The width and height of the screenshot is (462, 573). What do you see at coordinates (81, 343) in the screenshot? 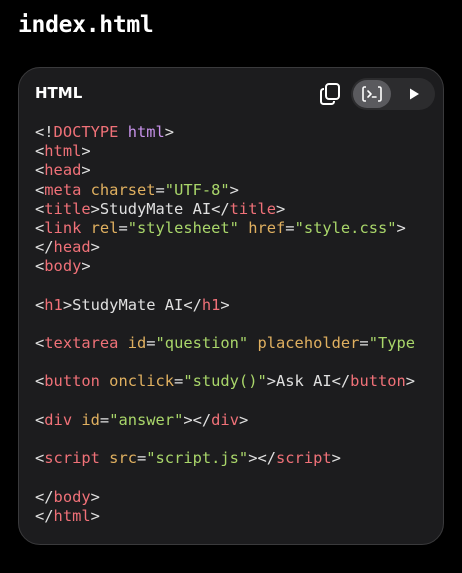
I see `code-token-tag: textarea` at bounding box center [81, 343].